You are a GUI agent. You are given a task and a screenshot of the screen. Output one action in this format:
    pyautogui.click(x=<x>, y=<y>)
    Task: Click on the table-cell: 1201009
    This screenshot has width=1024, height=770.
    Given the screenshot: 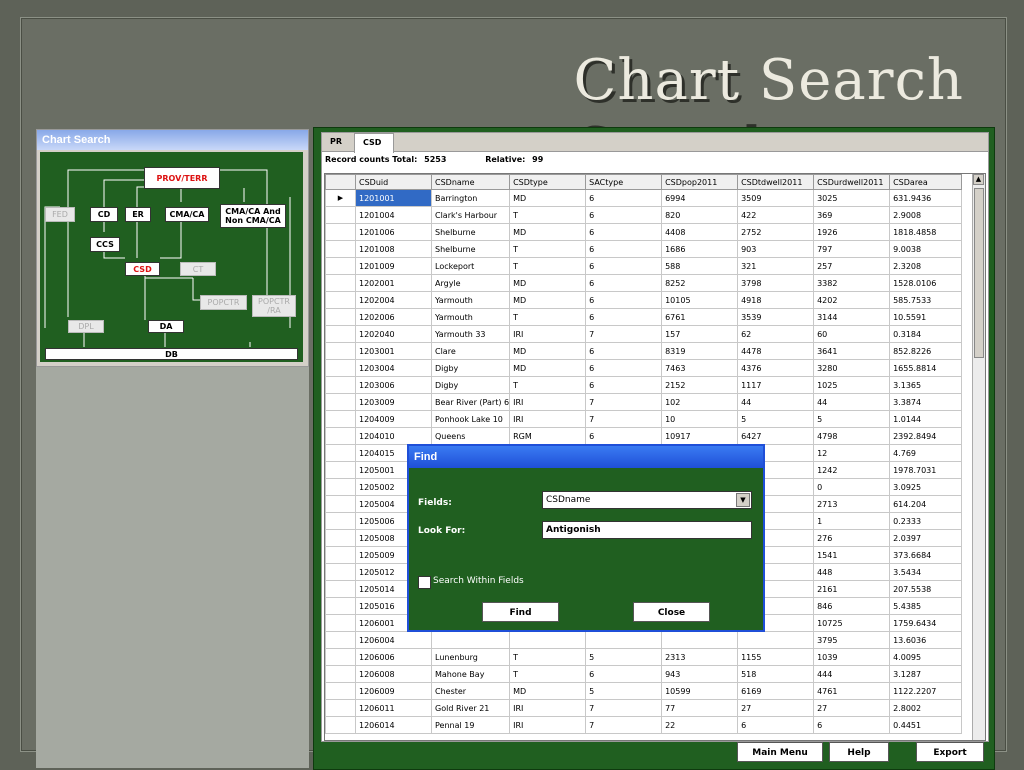 What is the action you would take?
    pyautogui.click(x=393, y=266)
    